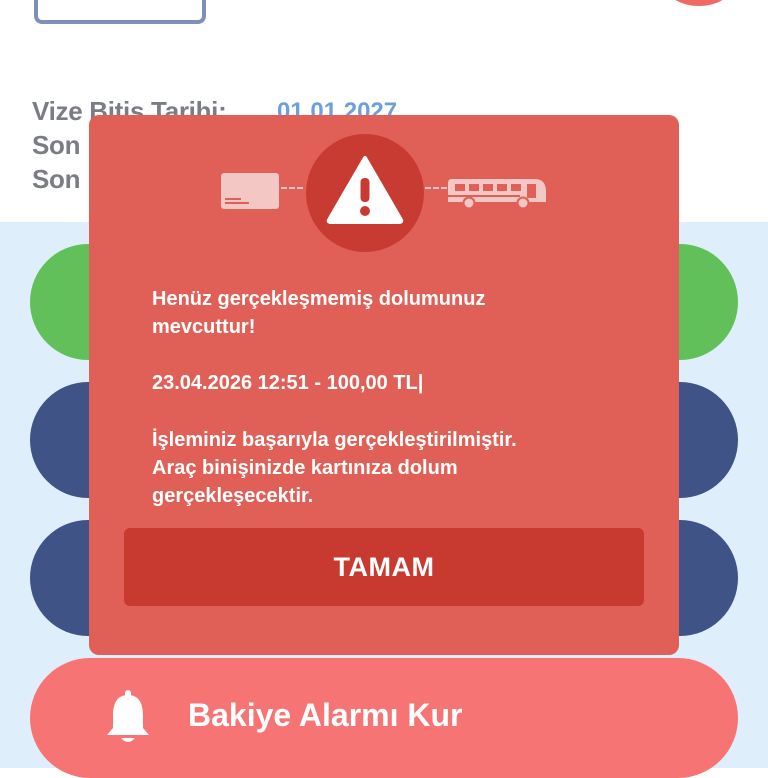 Image resolution: width=768 pixels, height=778 pixels. I want to click on ok-button: TAMAM, so click(384, 567).